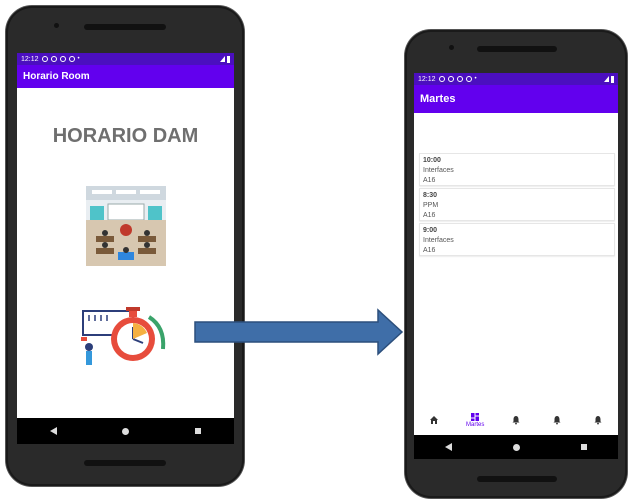 Image resolution: width=630 pixels, height=502 pixels. I want to click on stopwatch-image, so click(125, 332).